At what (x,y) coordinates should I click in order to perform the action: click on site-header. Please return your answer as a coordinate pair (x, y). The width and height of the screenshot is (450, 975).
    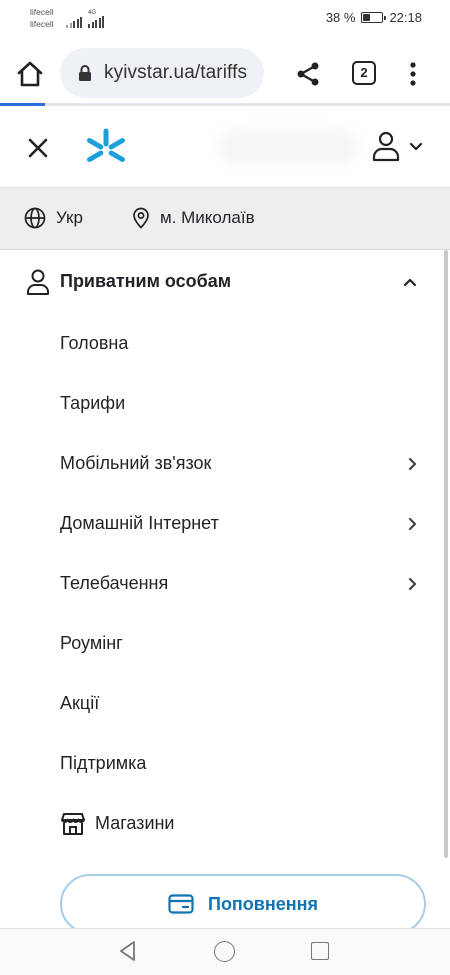
    Looking at the image, I should click on (225, 147).